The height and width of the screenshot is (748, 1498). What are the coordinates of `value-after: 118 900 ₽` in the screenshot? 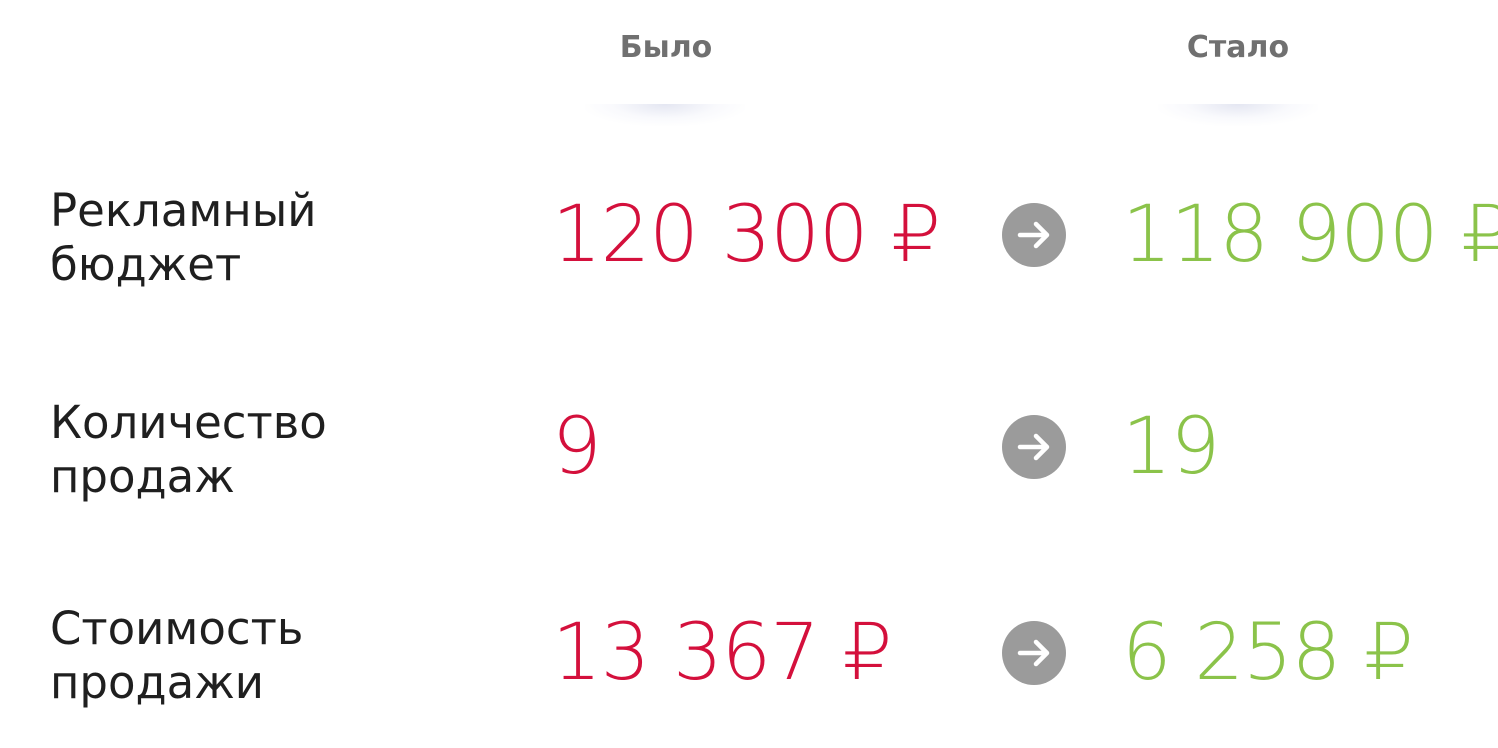 It's located at (1310, 235).